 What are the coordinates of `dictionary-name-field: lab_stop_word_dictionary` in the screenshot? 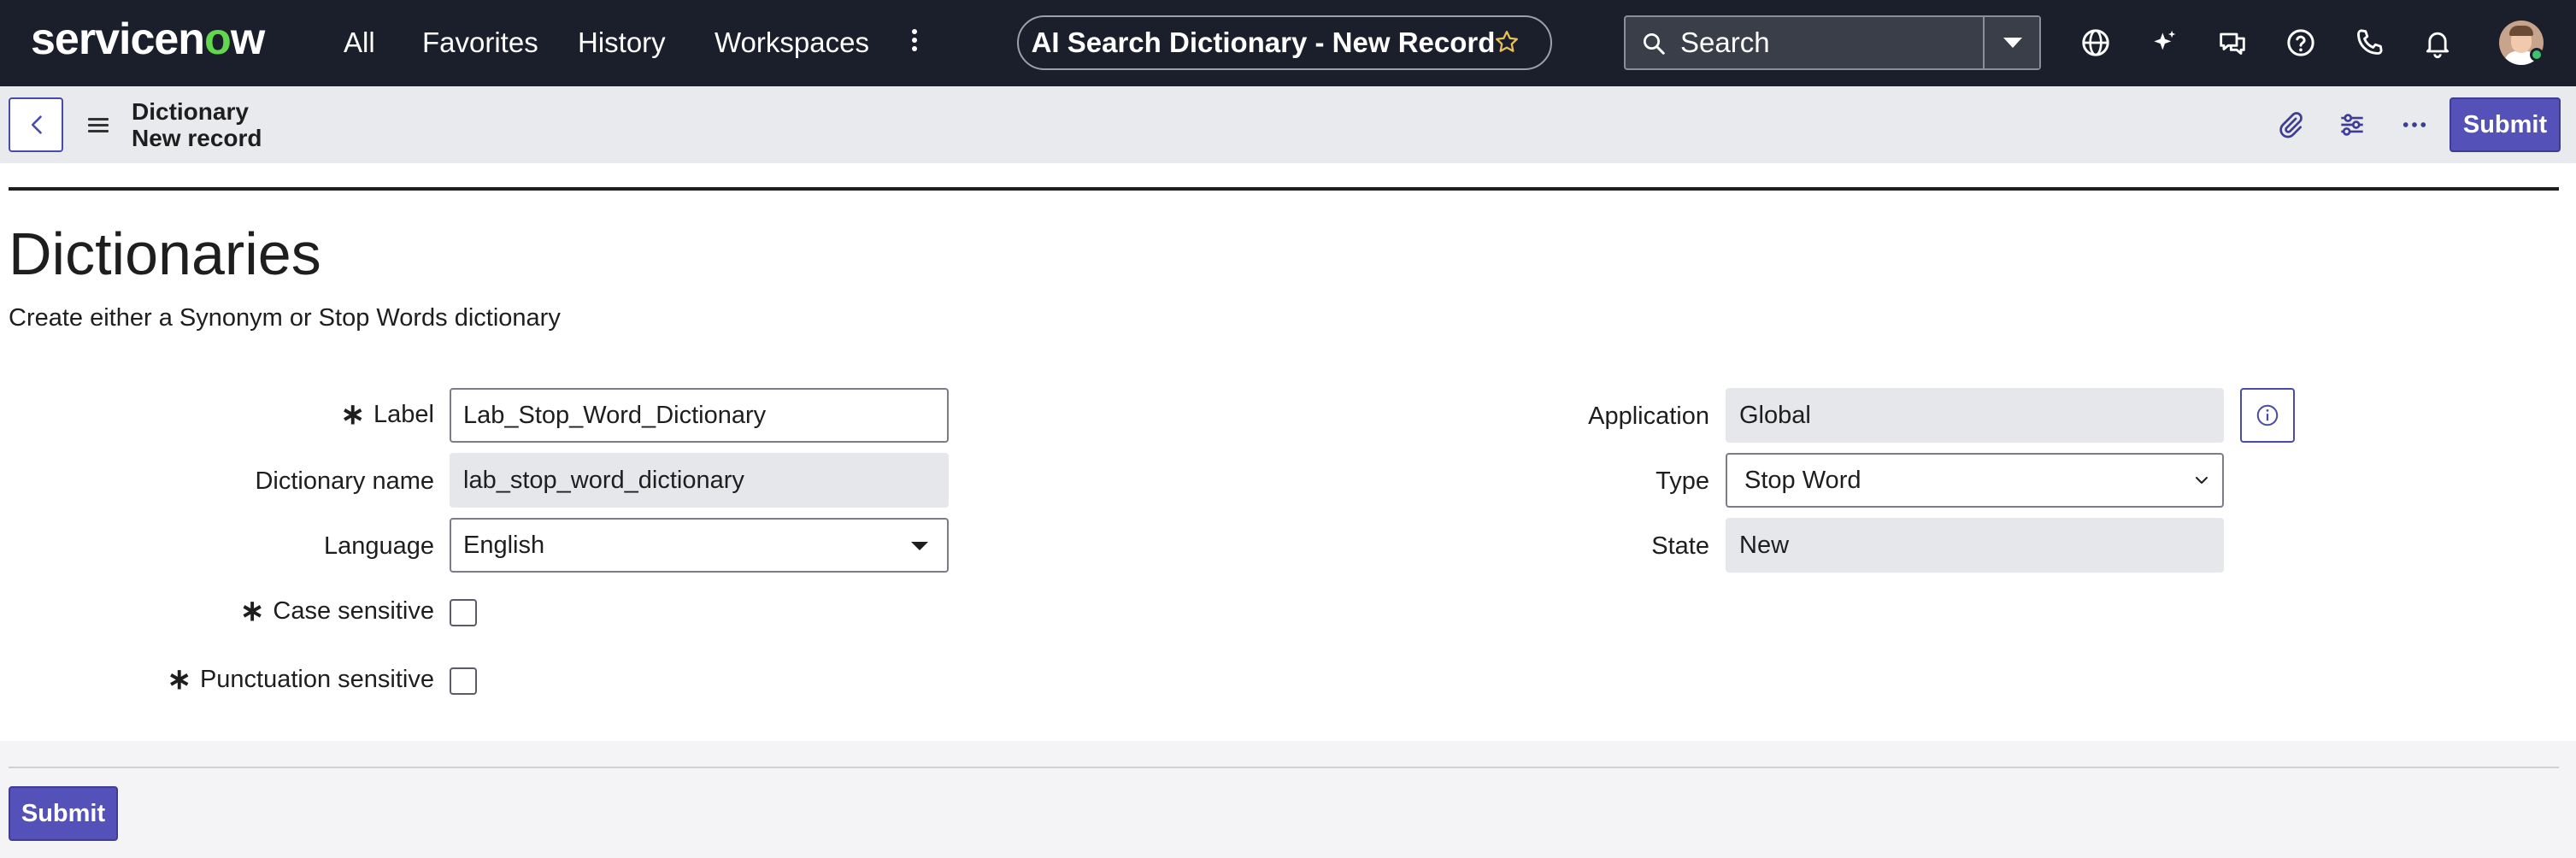 It's located at (699, 480).